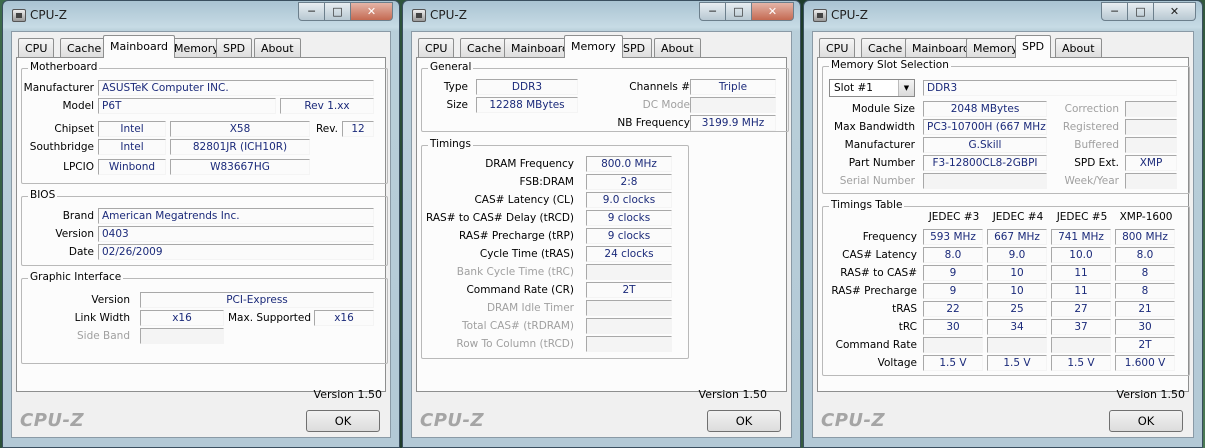  What do you see at coordinates (518, 326) in the screenshot?
I see `timing-label: Total CAS# (tRDRAM)` at bounding box center [518, 326].